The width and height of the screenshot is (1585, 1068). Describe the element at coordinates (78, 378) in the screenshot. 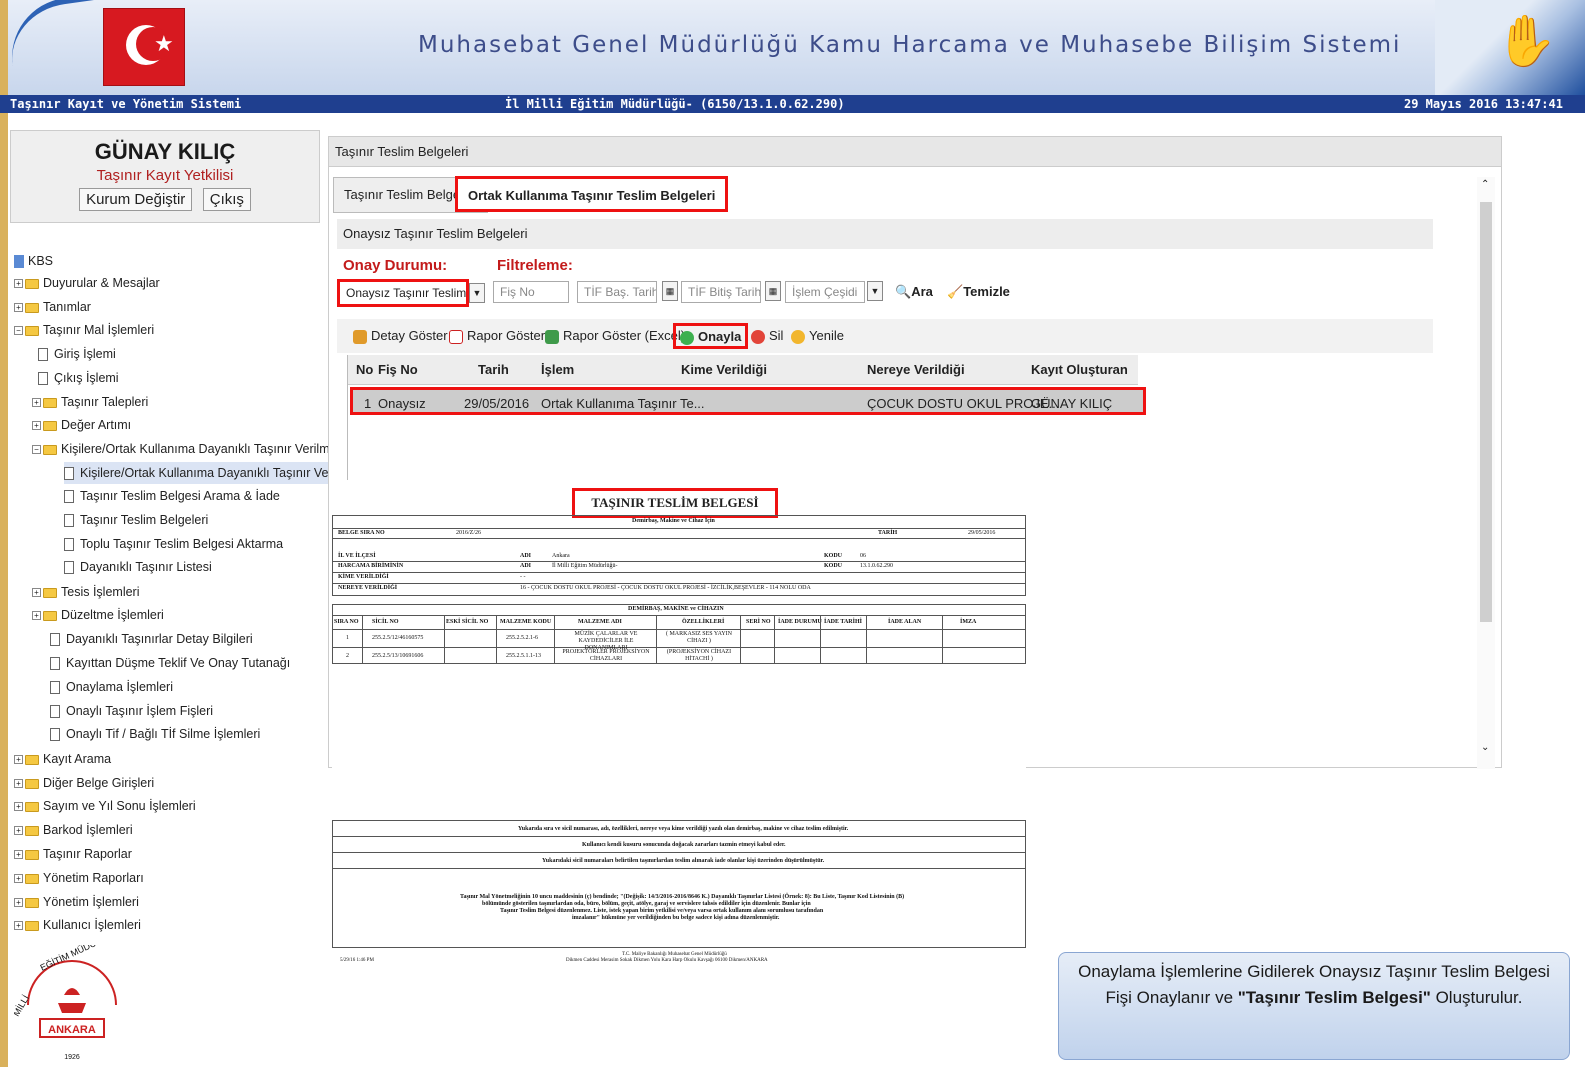

I see `tree-item: Çıkış İşlemi` at that location.